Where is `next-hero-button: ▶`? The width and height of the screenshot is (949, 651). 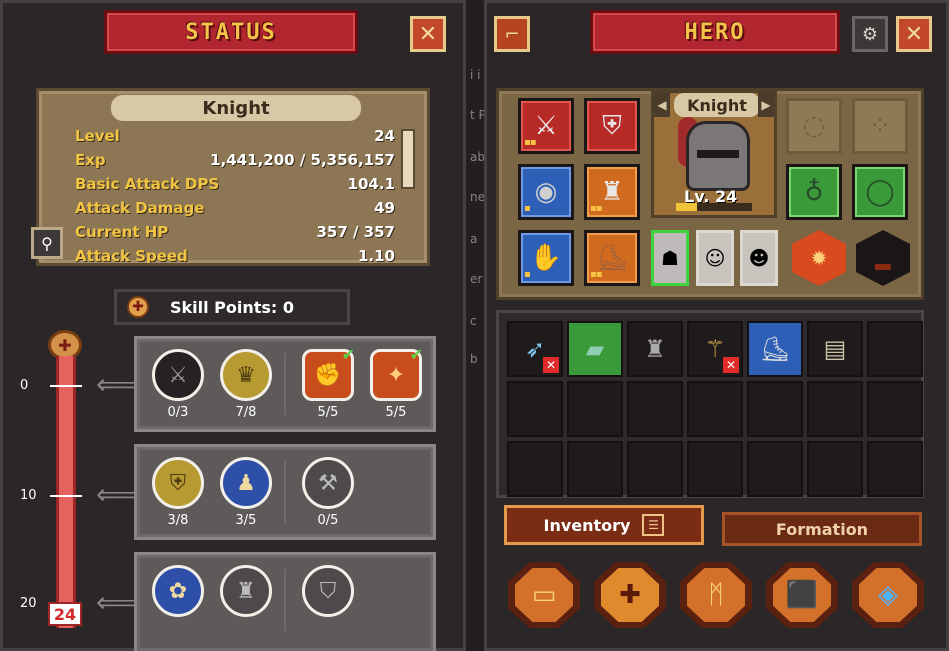 next-hero-button: ▶ is located at coordinates (766, 105).